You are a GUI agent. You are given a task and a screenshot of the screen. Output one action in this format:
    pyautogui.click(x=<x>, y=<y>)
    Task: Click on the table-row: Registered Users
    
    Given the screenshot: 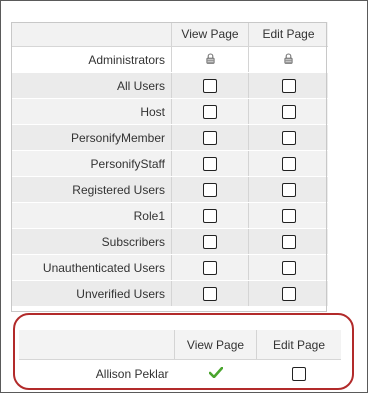 What is the action you would take?
    pyautogui.click(x=169, y=189)
    